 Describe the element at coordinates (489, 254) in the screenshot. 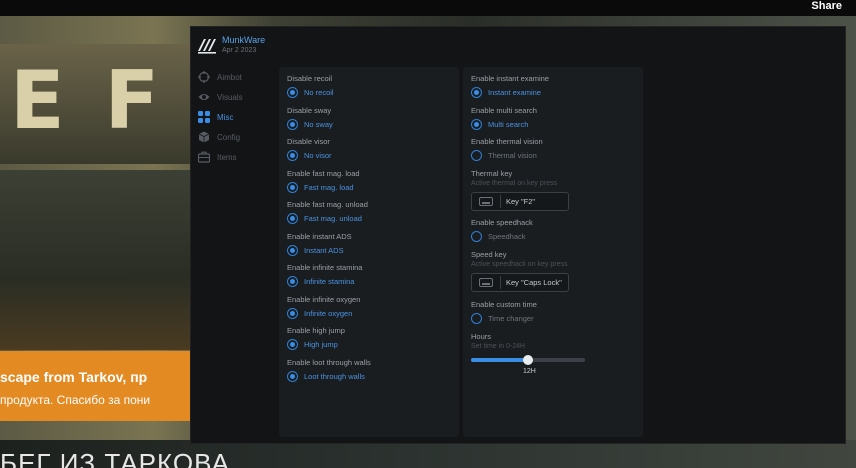

I see `setting-title: Speed key` at that location.